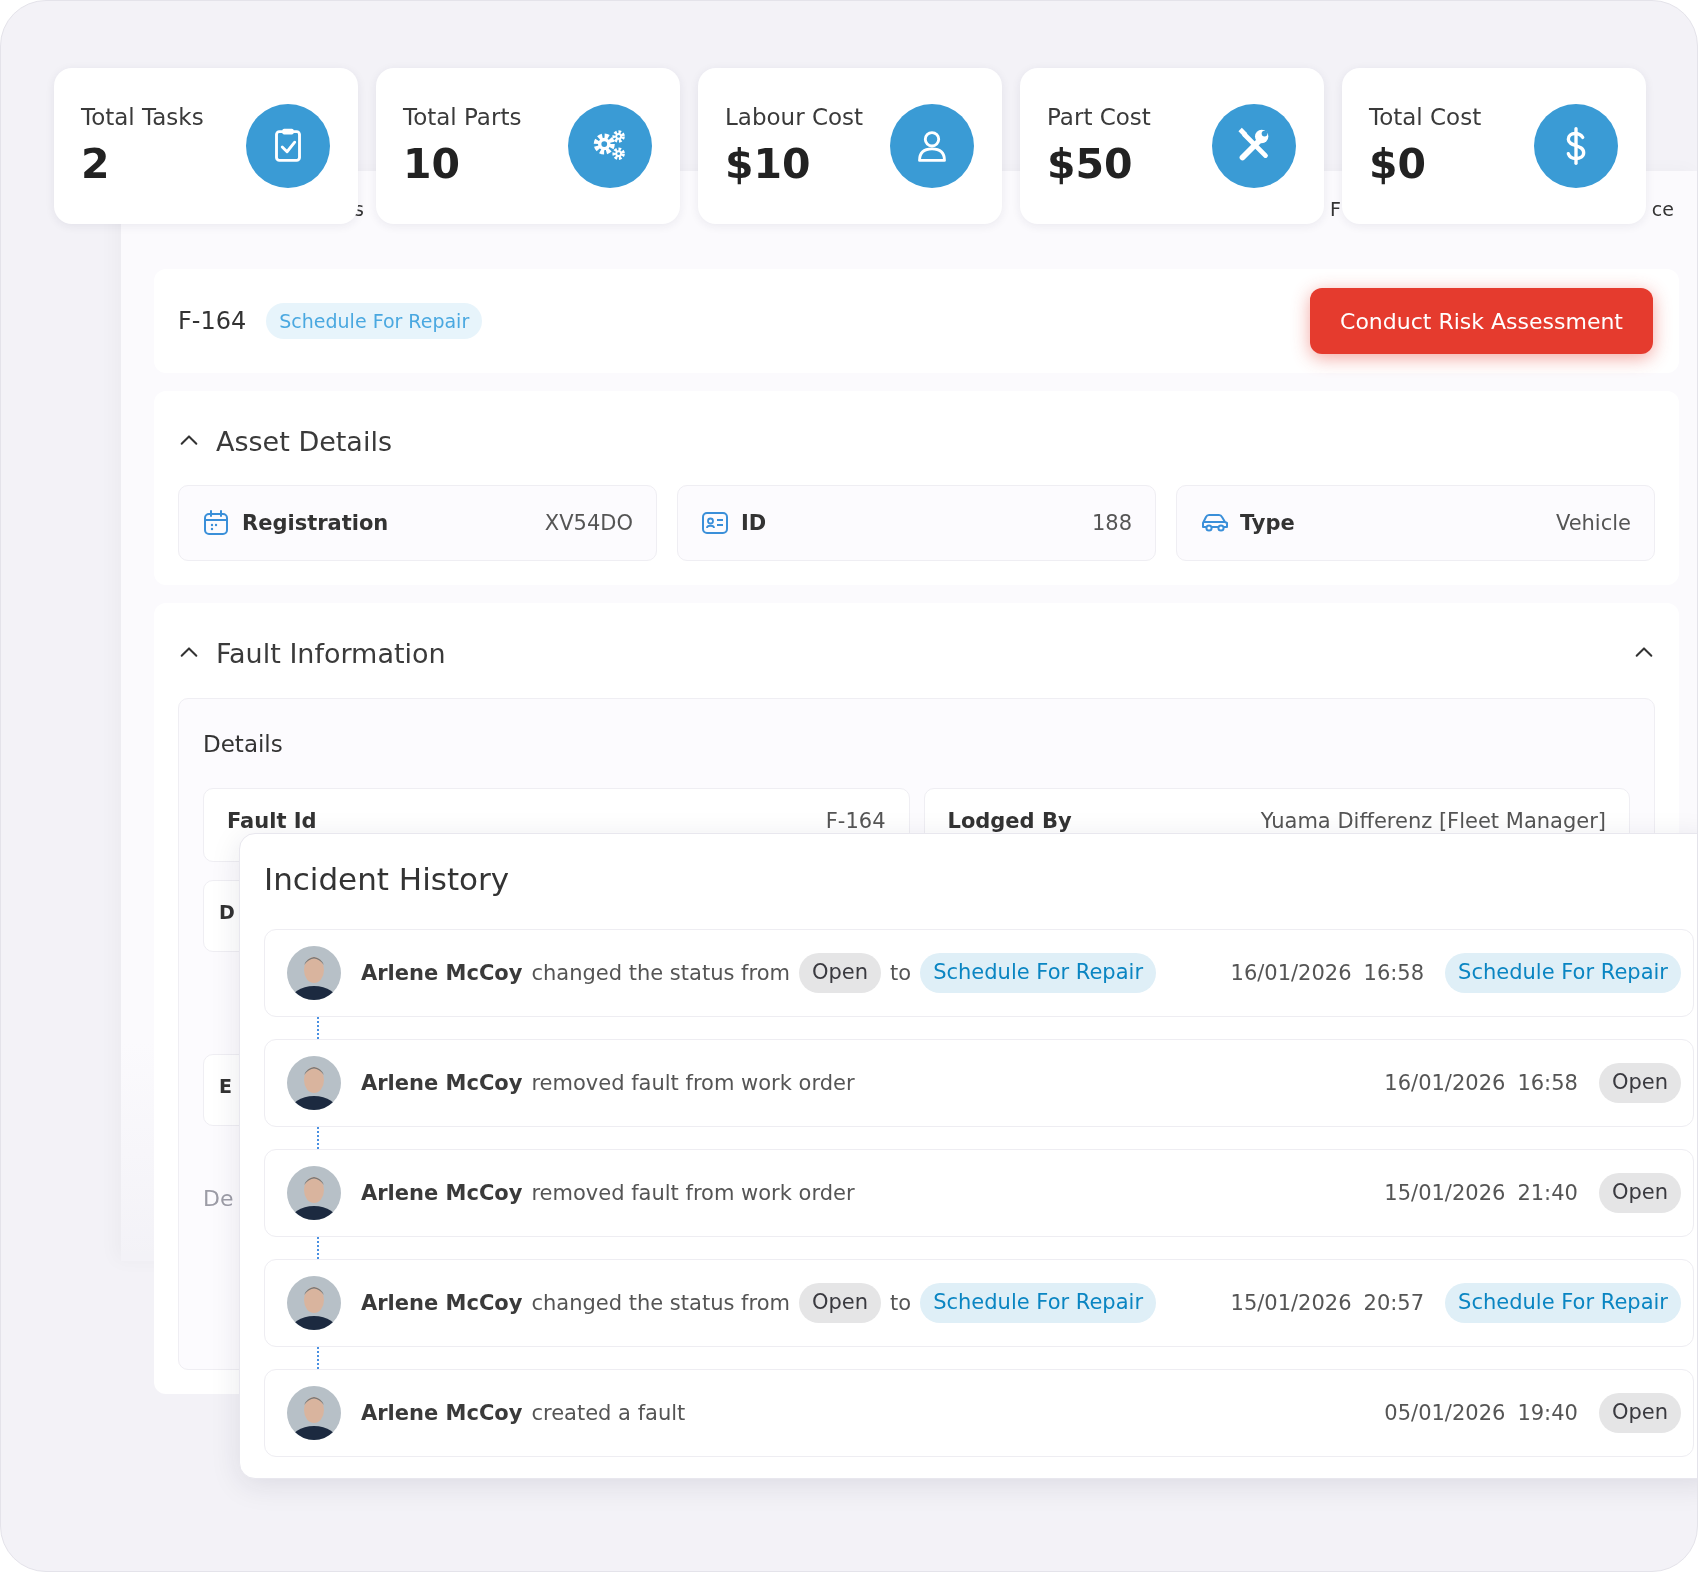 Image resolution: width=1698 pixels, height=1572 pixels. I want to click on field-label: Type, so click(1267, 523).